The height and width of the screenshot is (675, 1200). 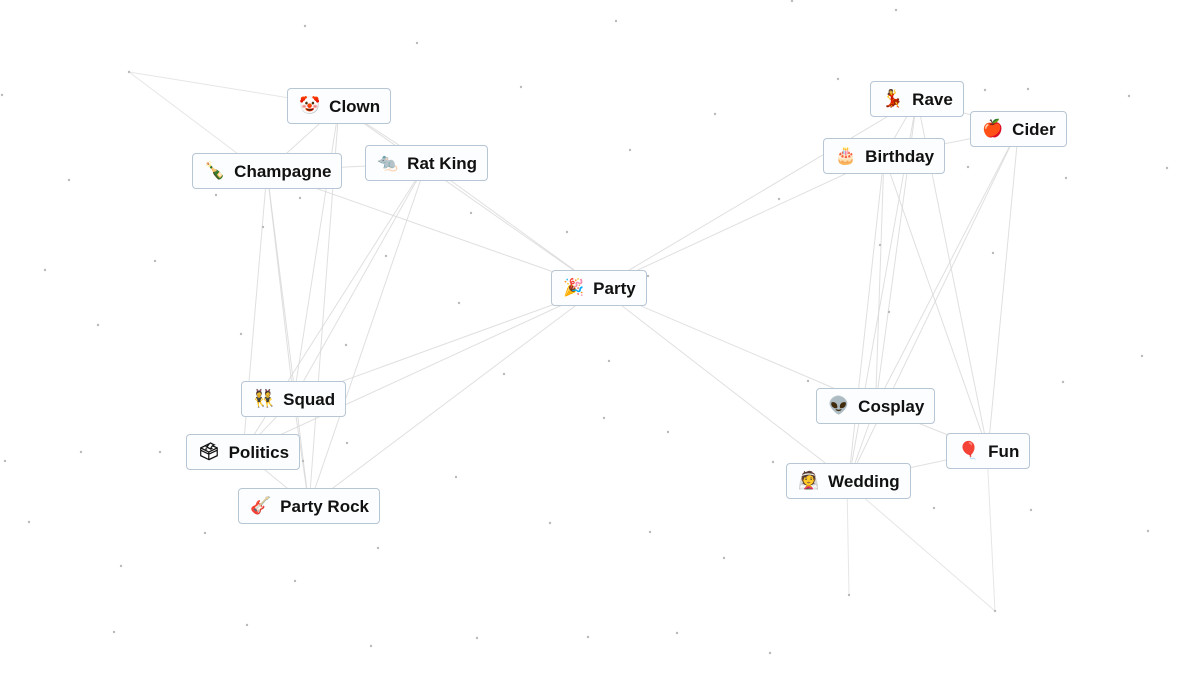 I want to click on element-rat-king: 🐀 Rat King, so click(x=427, y=163).